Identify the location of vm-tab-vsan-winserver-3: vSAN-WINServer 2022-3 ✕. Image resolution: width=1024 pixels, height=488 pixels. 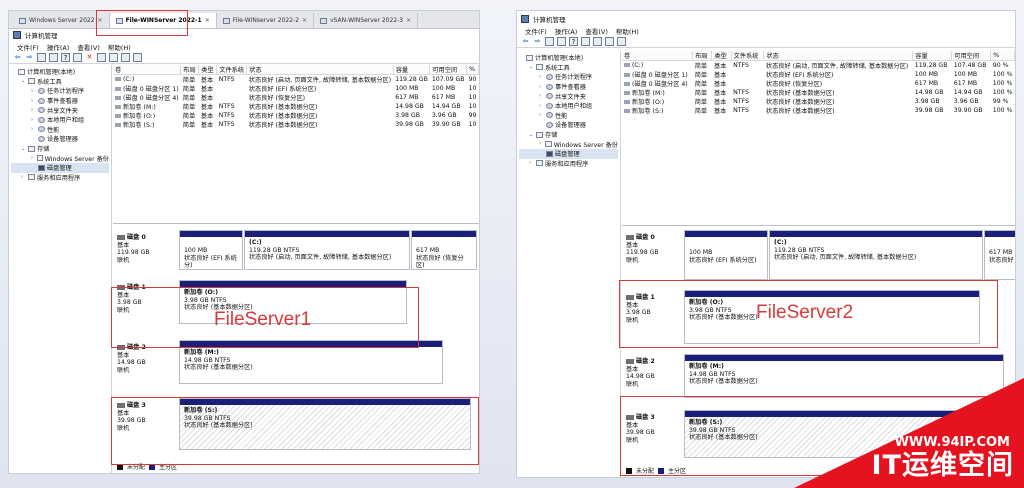
(366, 20).